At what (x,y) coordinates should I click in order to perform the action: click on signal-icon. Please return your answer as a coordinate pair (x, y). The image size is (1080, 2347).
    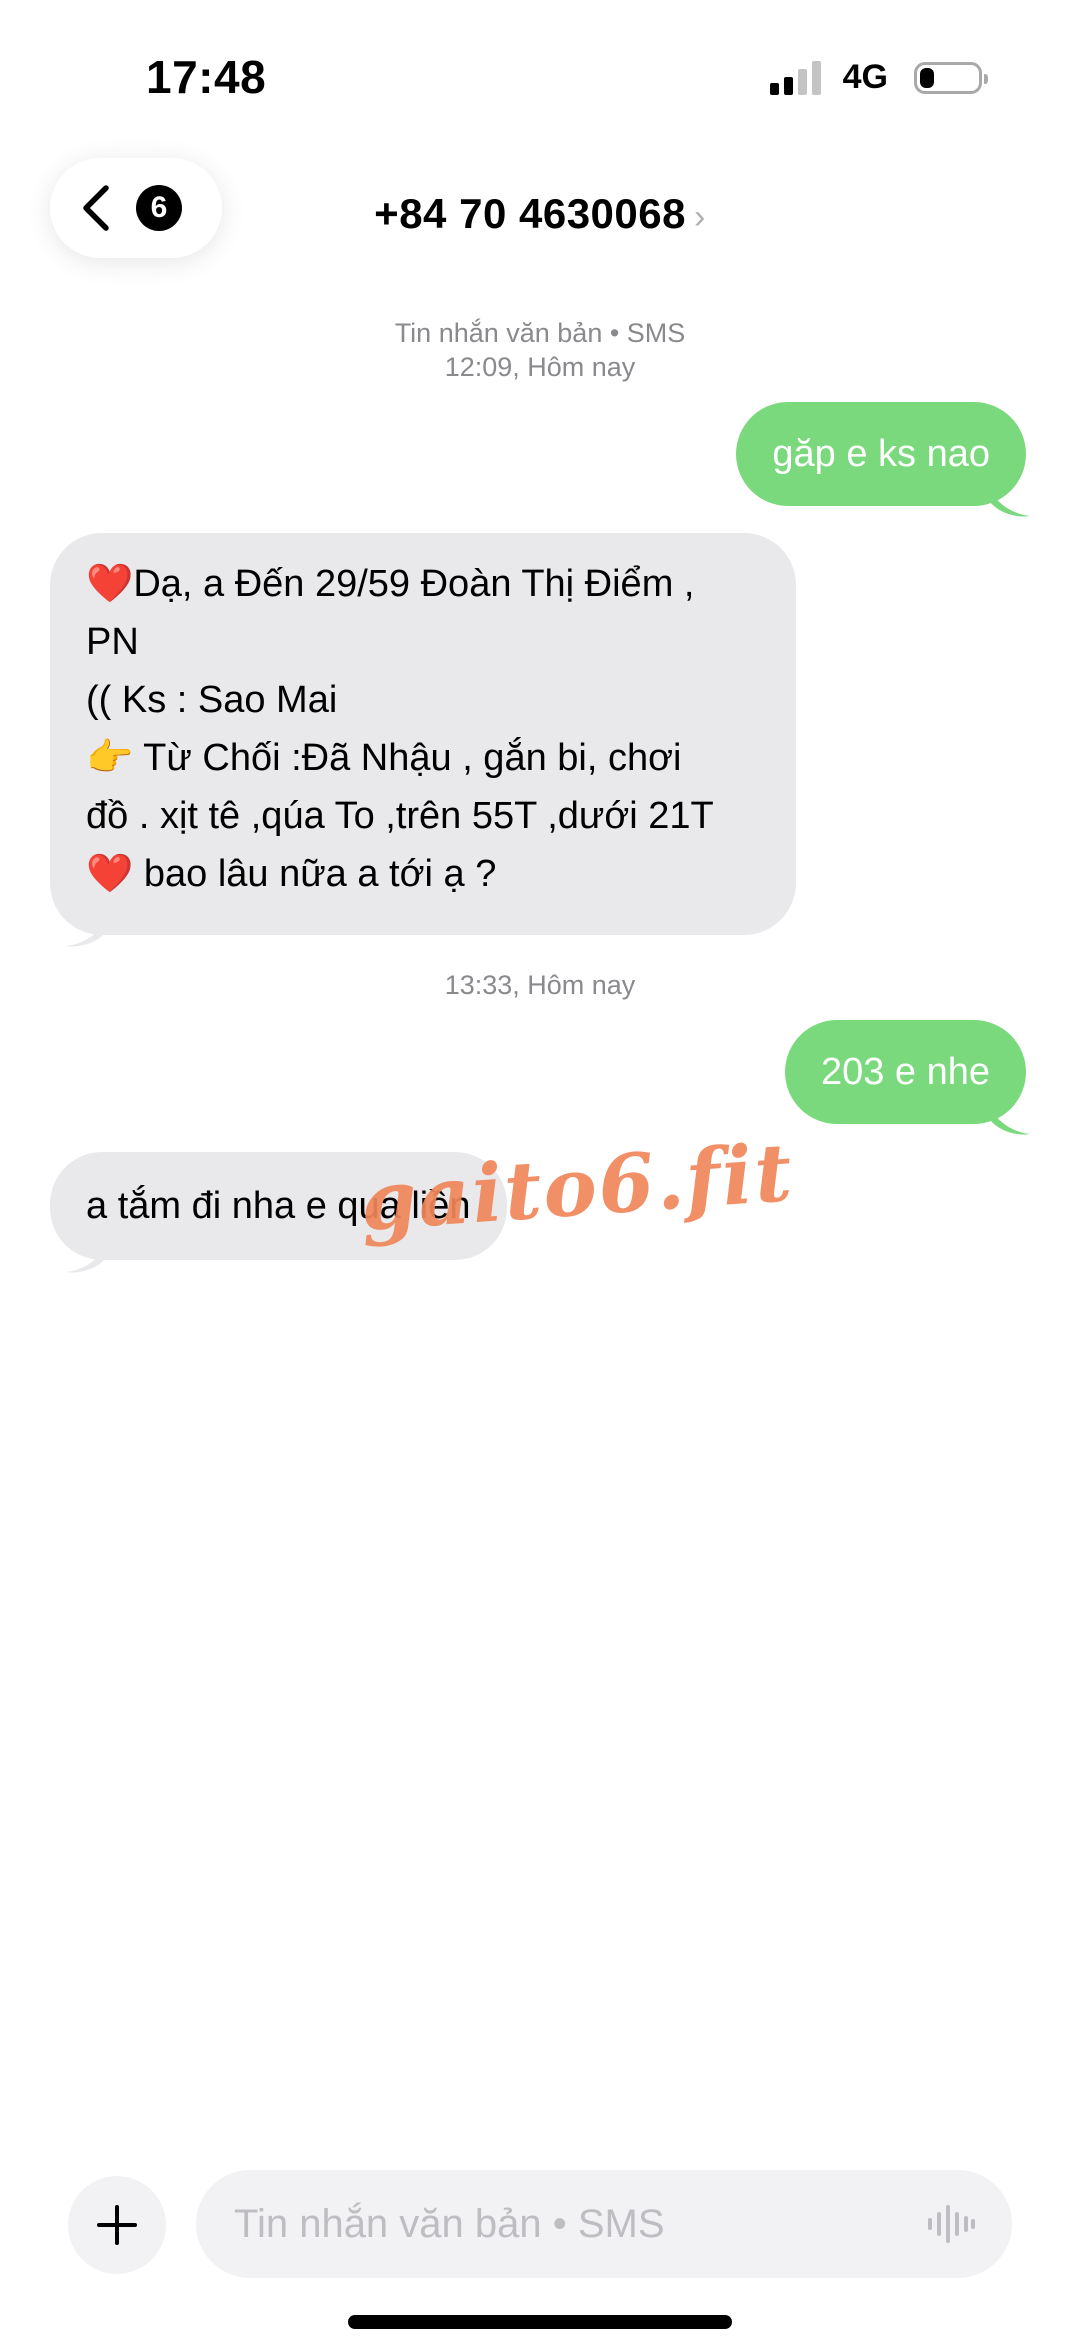
    Looking at the image, I should click on (795, 77).